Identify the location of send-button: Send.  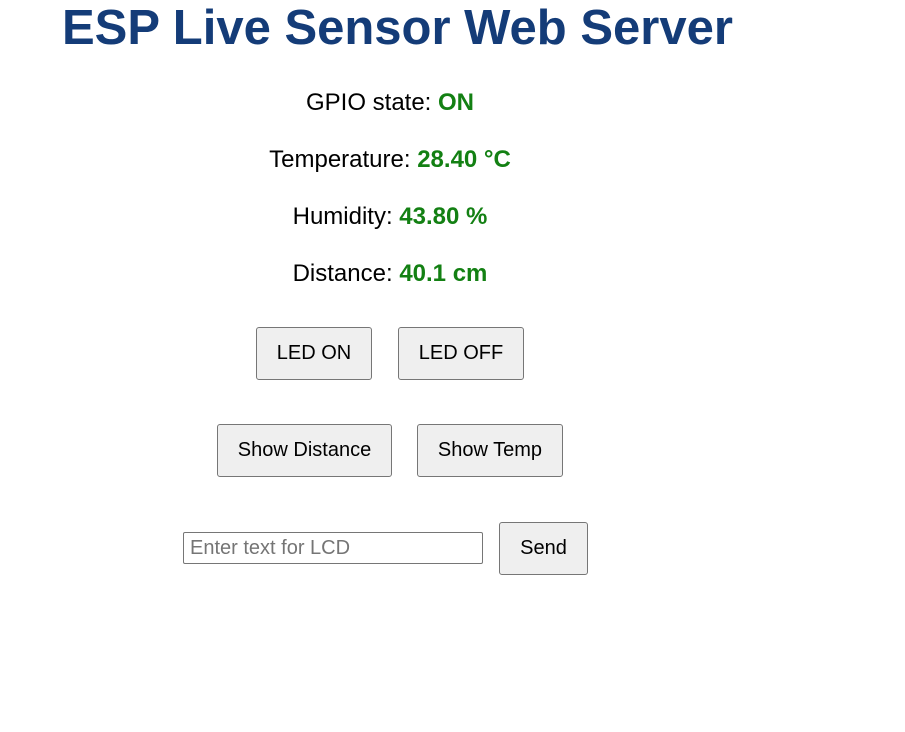
(543, 548).